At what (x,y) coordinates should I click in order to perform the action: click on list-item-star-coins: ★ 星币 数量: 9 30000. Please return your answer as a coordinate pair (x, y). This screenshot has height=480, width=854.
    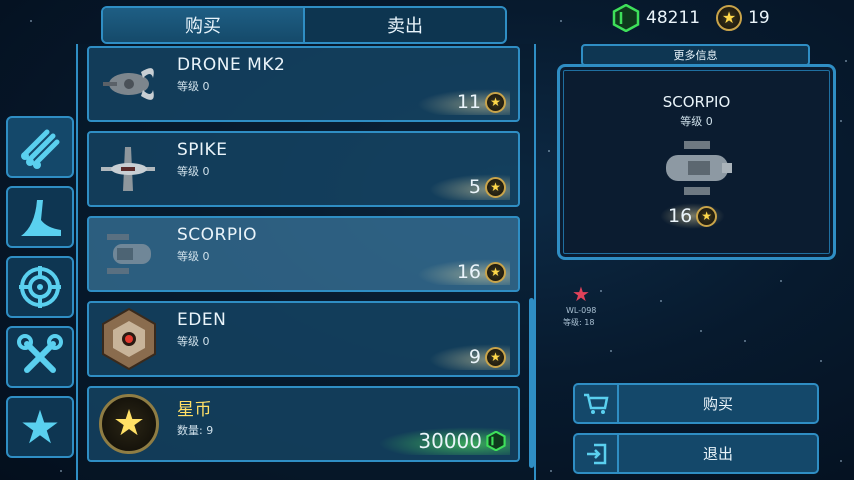
    Looking at the image, I should click on (303, 424).